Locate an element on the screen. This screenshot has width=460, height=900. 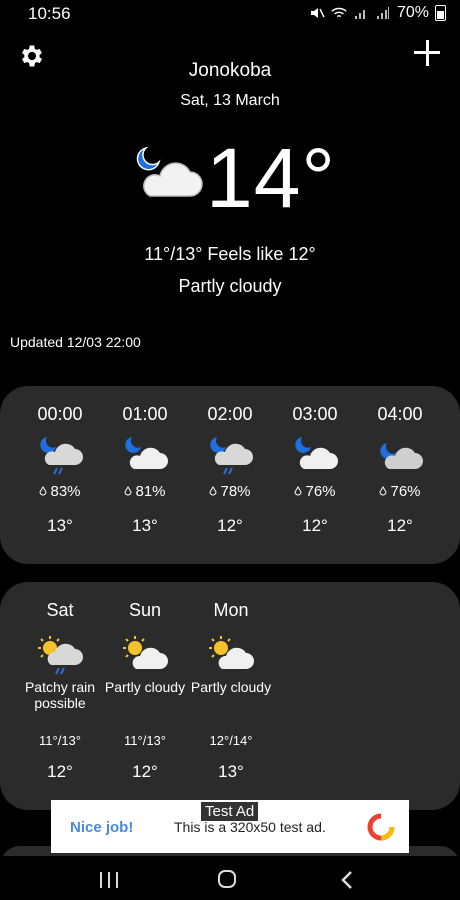
hour-item: 03:00 76% 12° is located at coordinates (315, 461).